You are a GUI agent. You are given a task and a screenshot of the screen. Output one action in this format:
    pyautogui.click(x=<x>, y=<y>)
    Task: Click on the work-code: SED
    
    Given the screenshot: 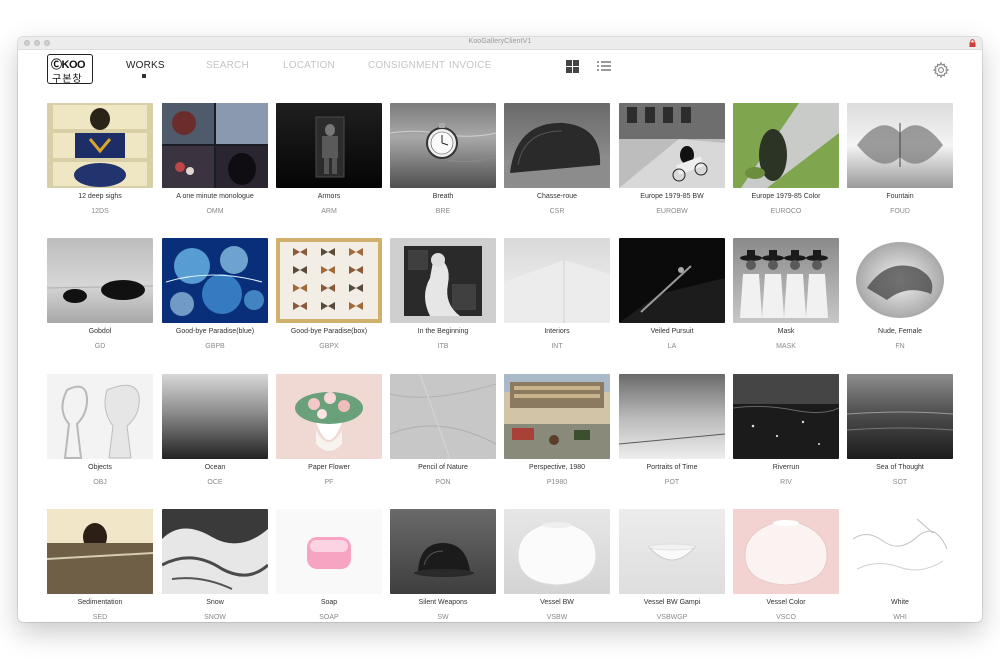 What is the action you would take?
    pyautogui.click(x=100, y=617)
    